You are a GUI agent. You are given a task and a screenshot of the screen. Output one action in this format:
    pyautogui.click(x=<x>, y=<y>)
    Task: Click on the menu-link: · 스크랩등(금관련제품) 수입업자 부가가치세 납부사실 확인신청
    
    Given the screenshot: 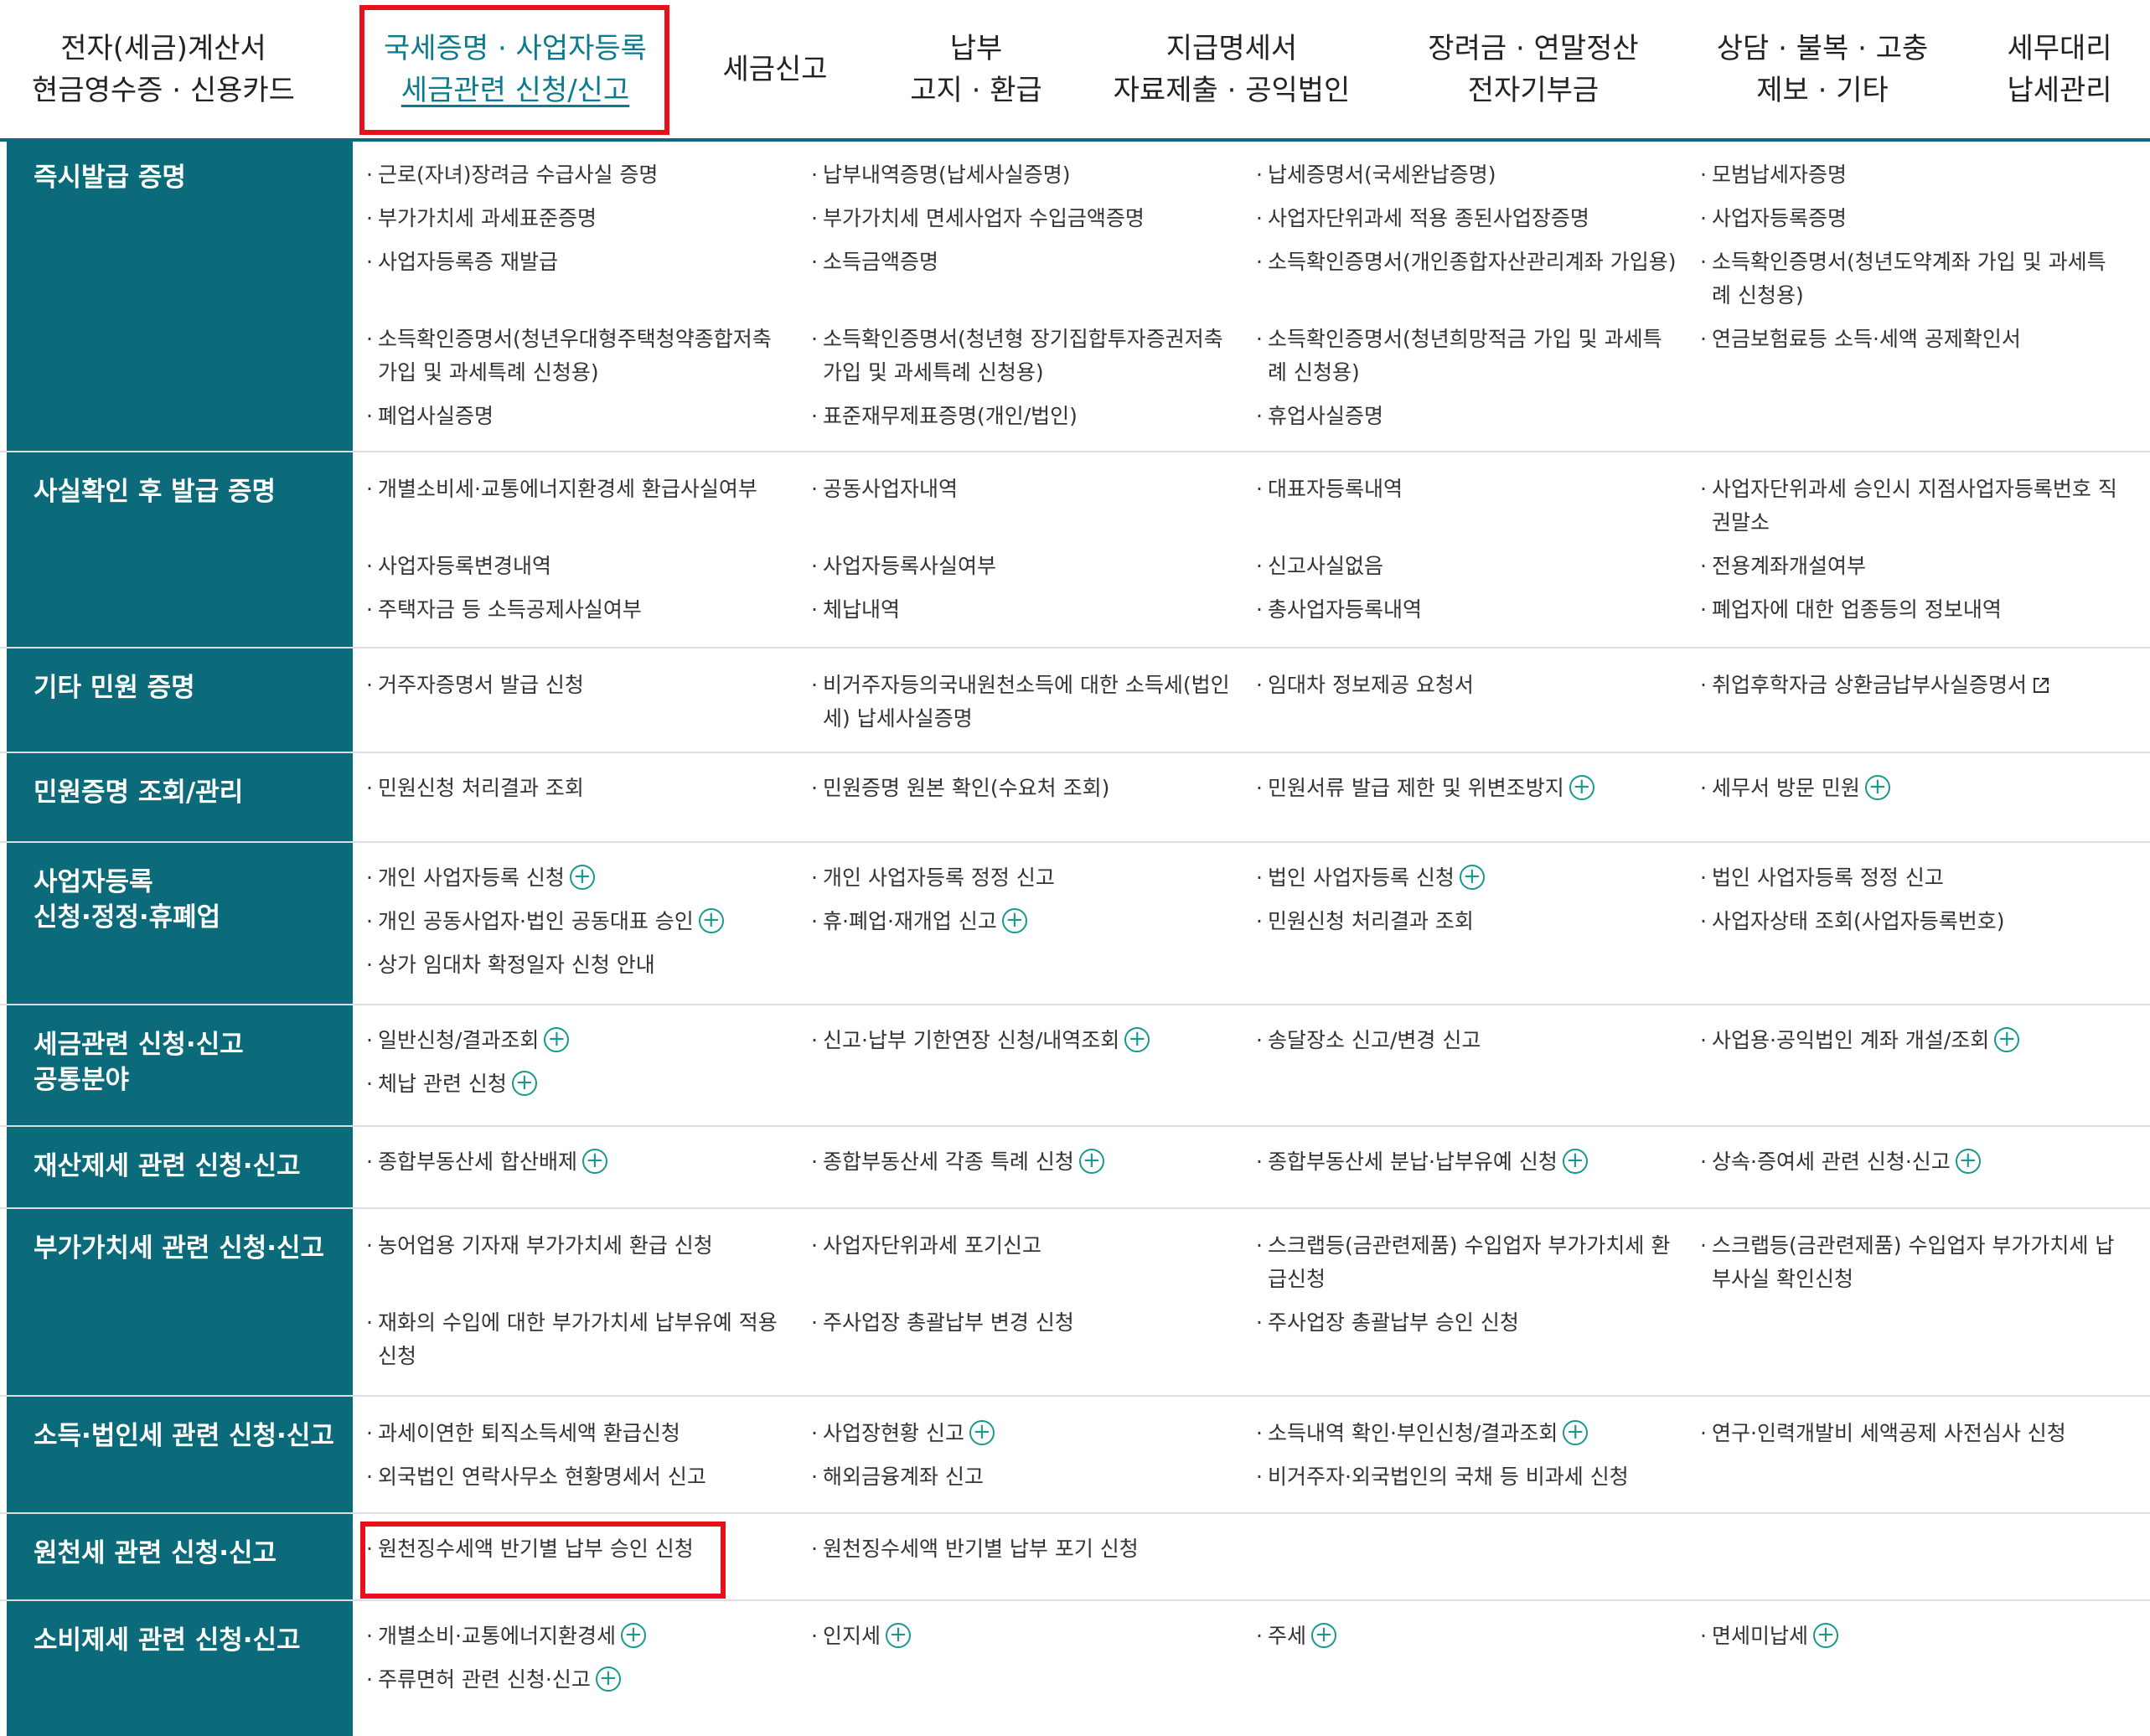 What is the action you would take?
    pyautogui.click(x=1911, y=1262)
    